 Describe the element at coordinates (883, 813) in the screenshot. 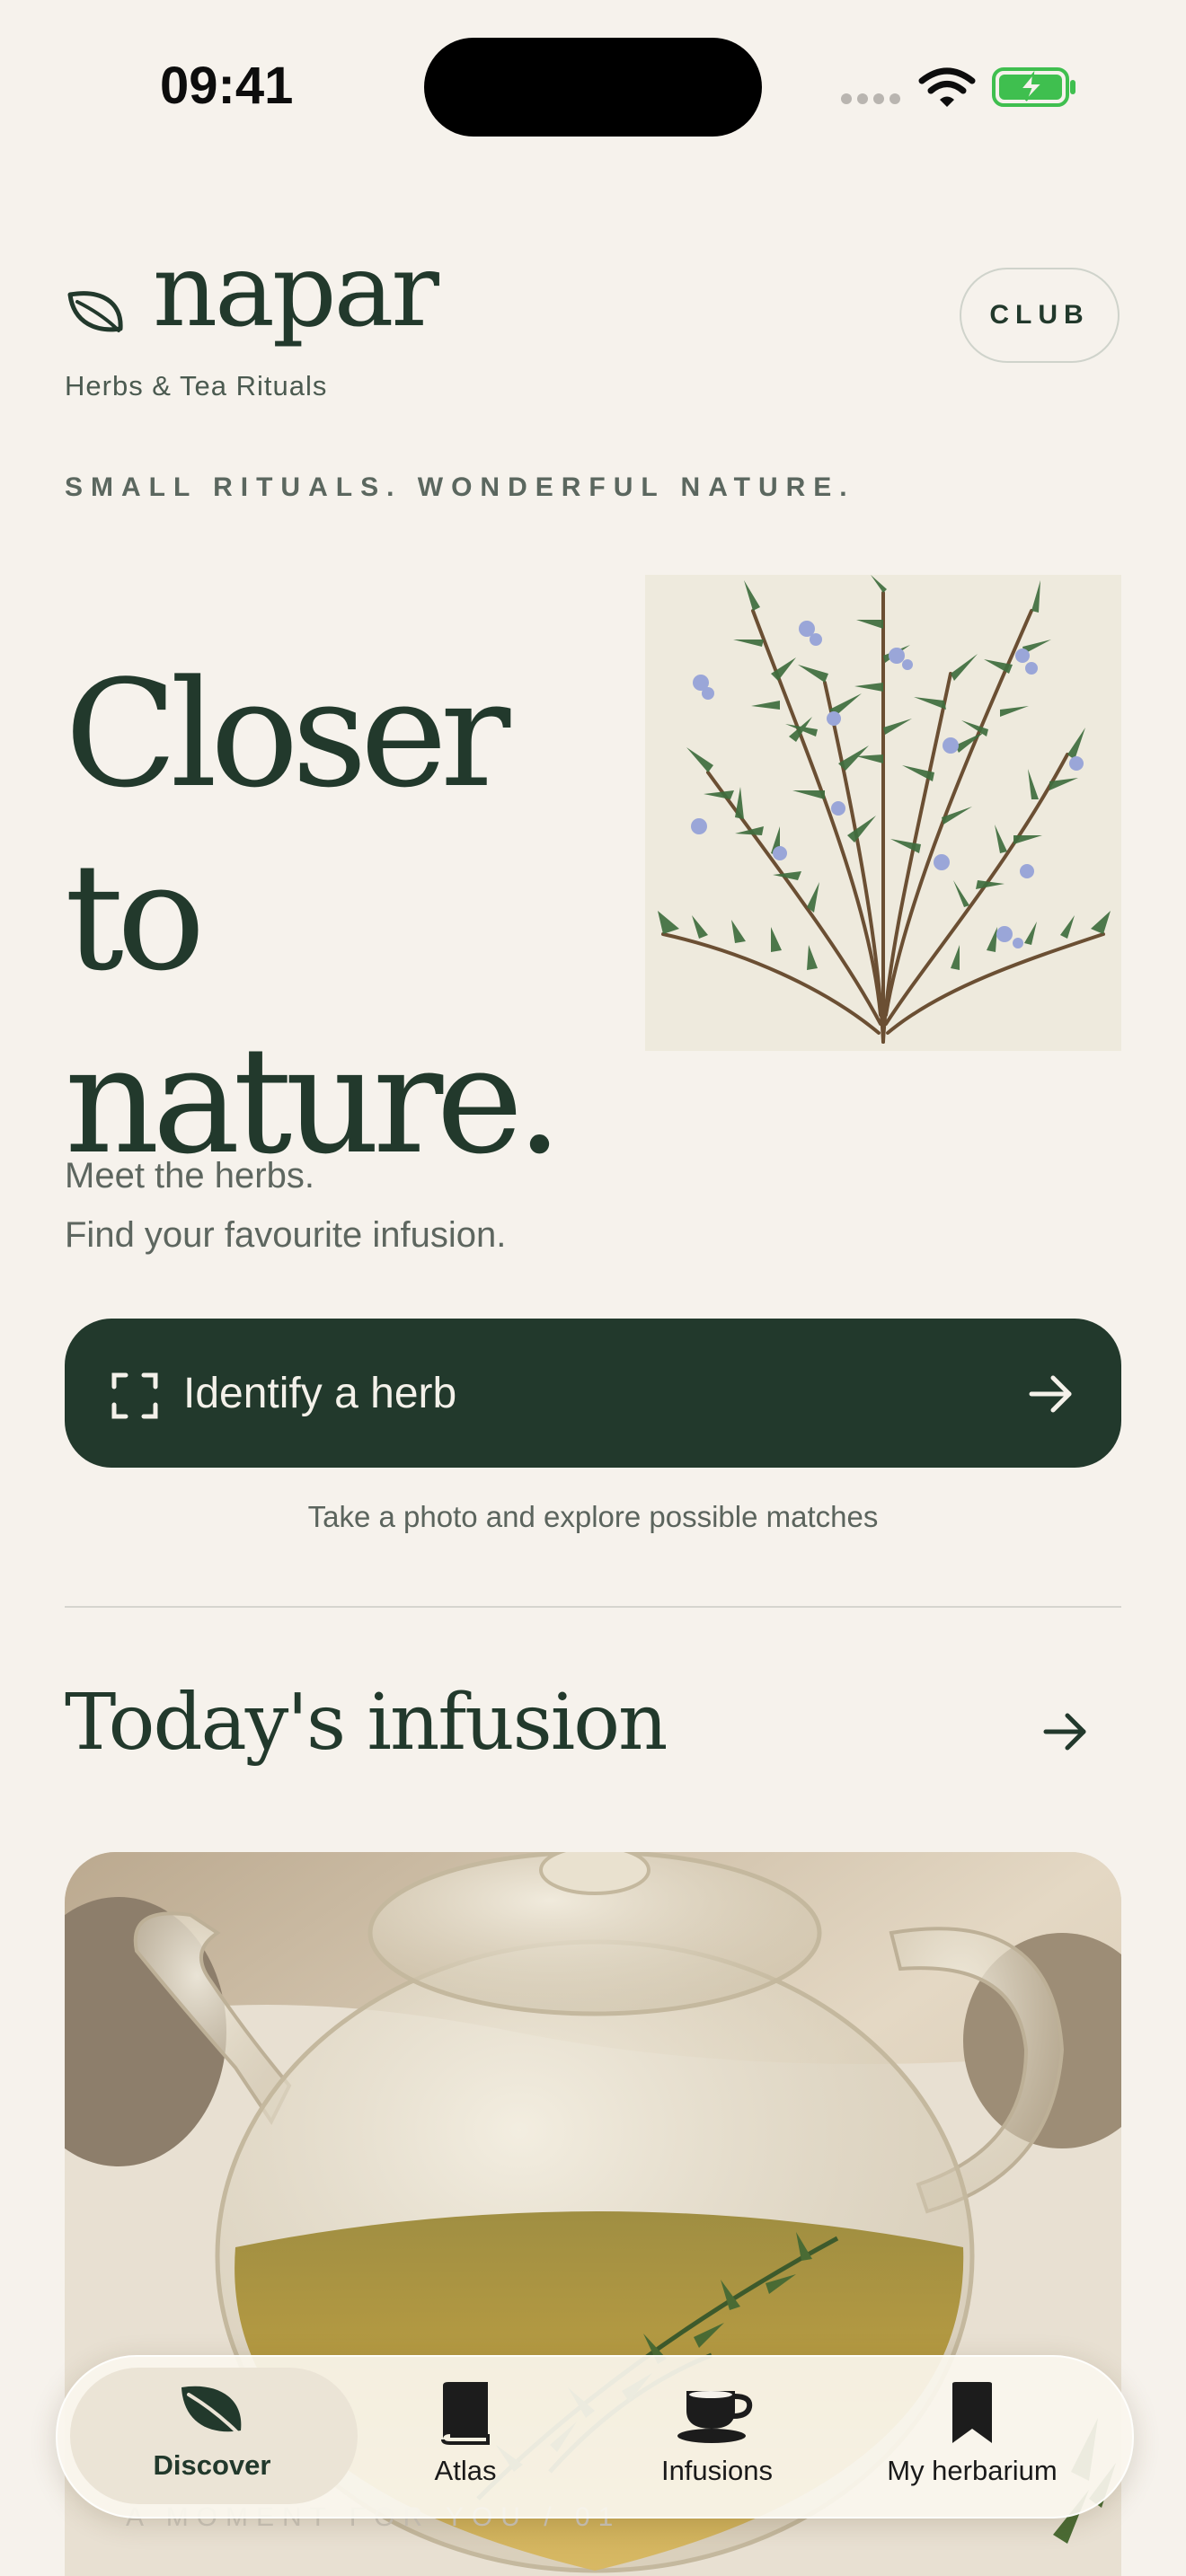

I see `rosemary-illustration` at that location.